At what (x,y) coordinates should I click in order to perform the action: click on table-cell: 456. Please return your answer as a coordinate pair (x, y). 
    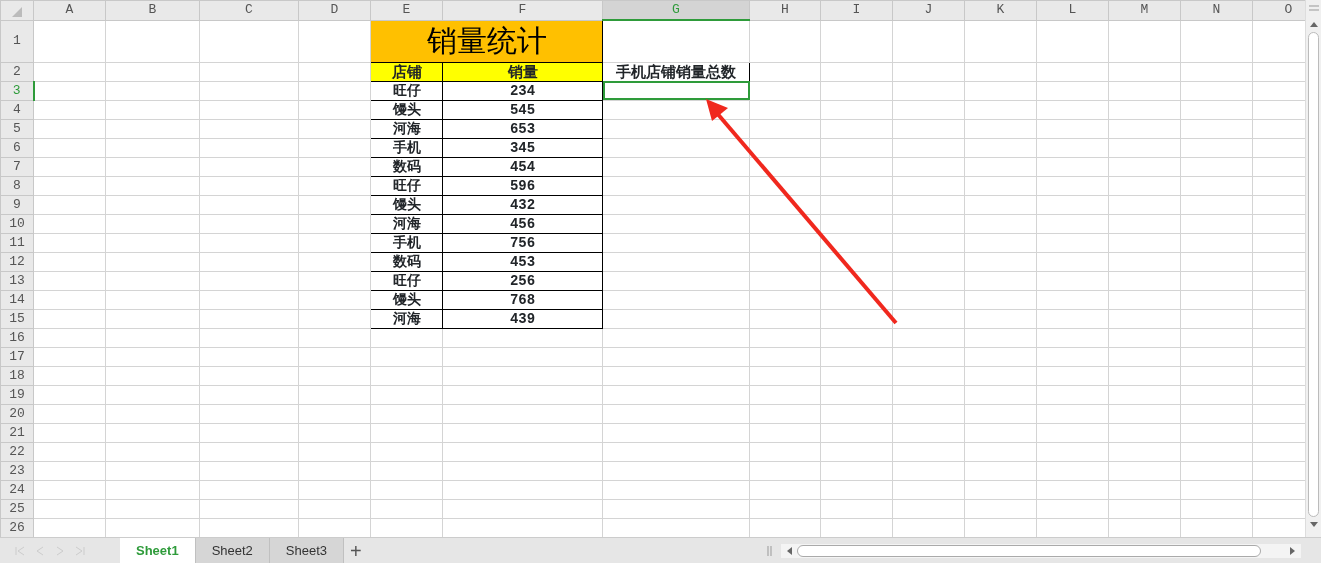
    Looking at the image, I should click on (522, 223).